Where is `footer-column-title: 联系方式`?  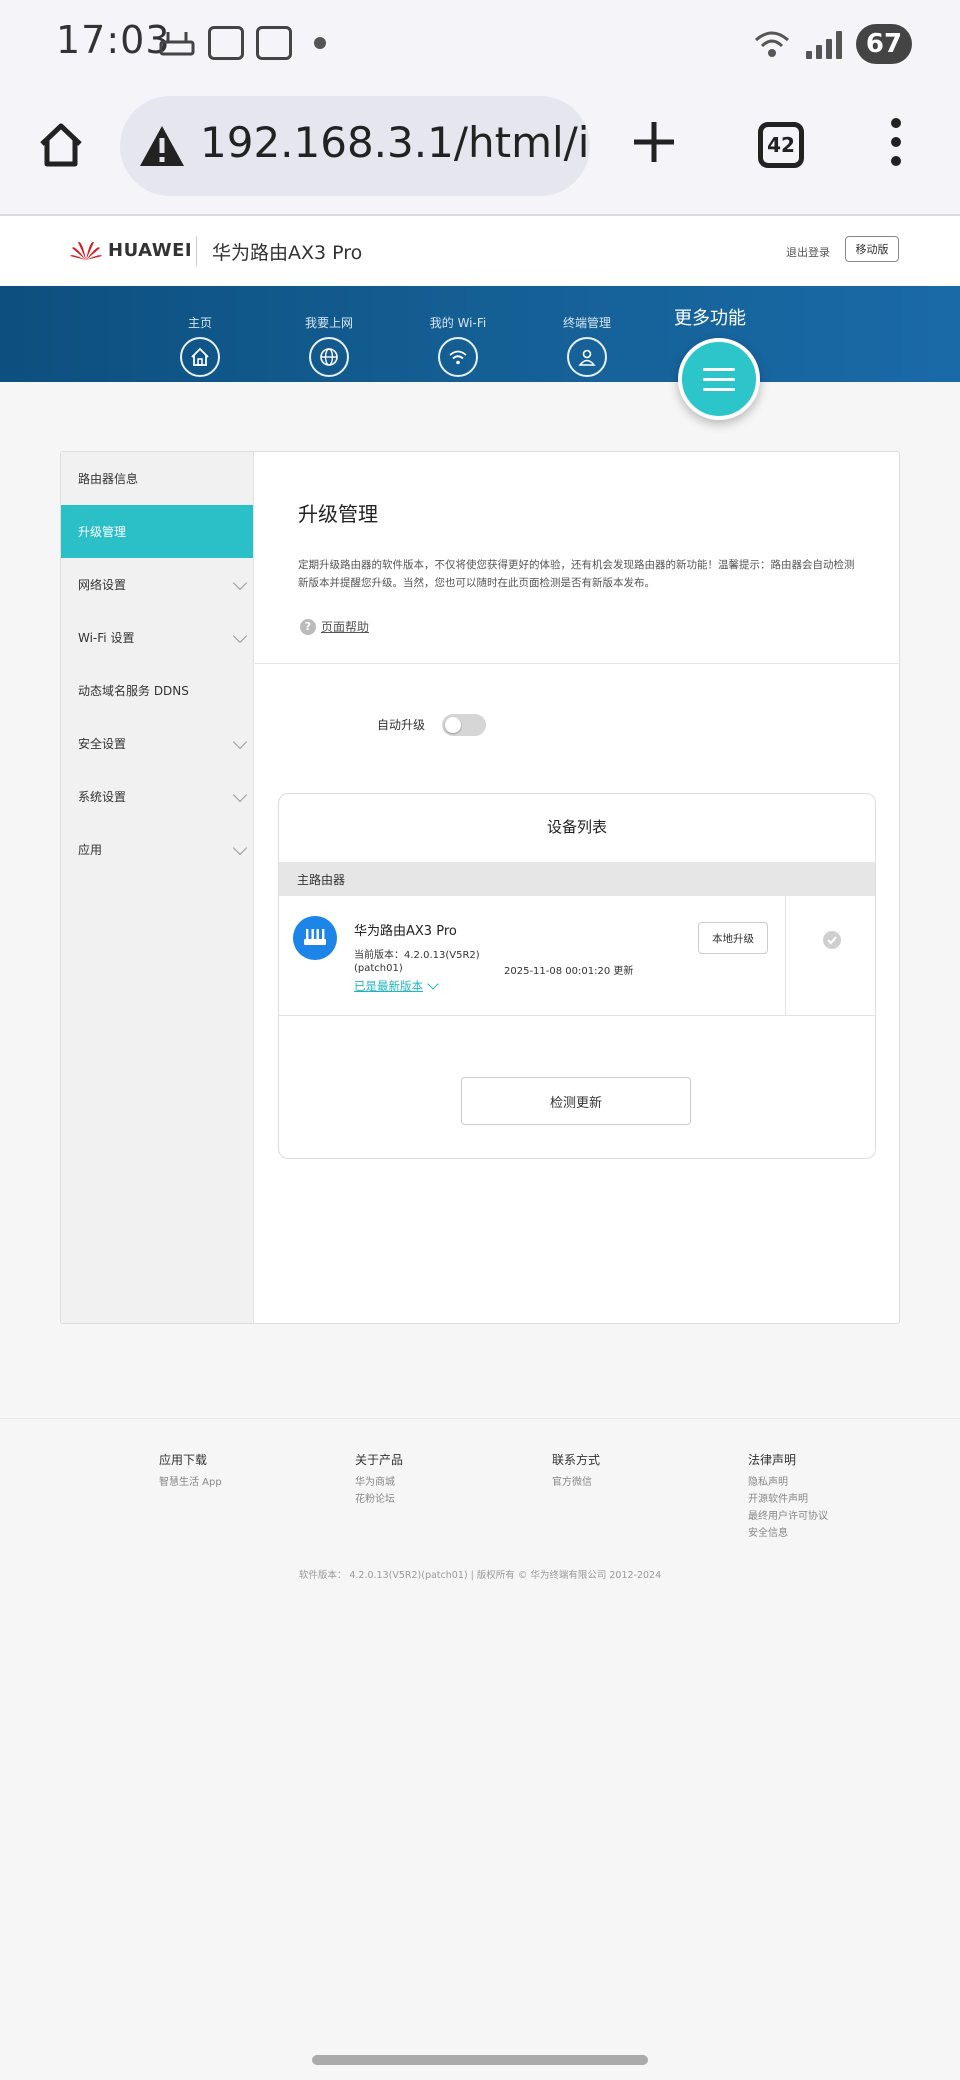
footer-column-title: 联系方式 is located at coordinates (576, 1460).